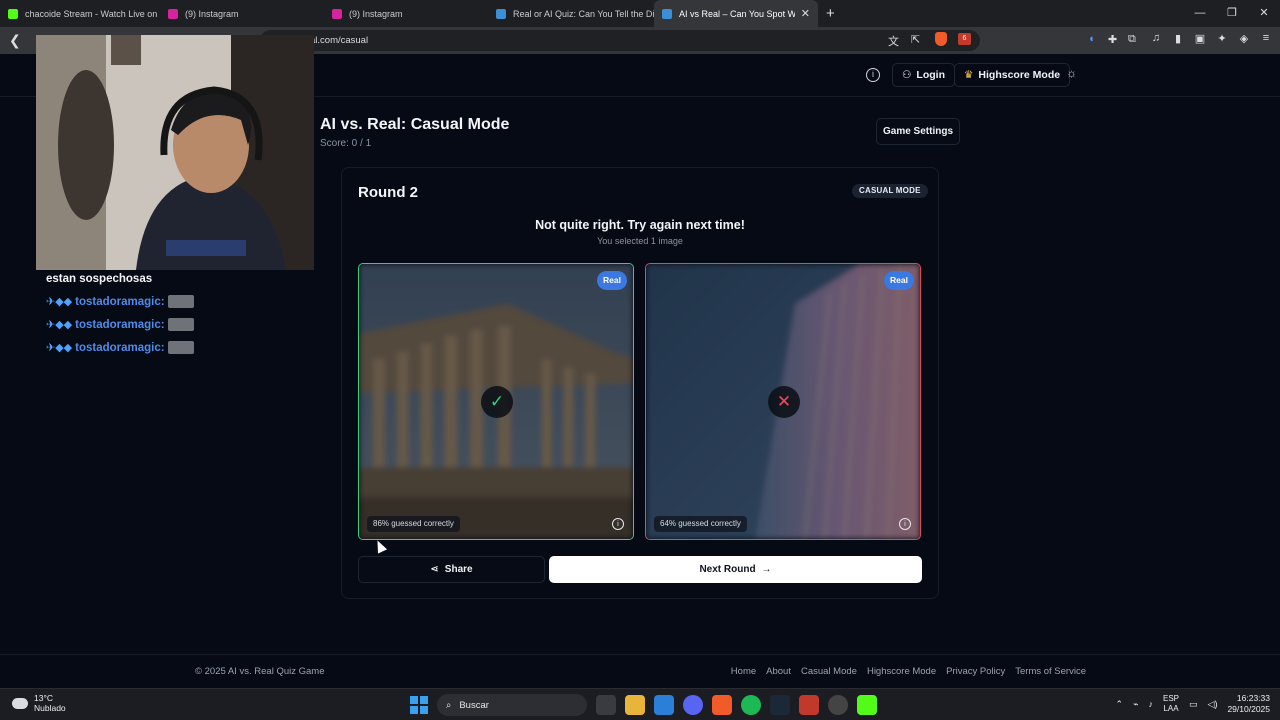  What do you see at coordinates (434, 569) in the screenshot?
I see `share-icon: ⋖` at bounding box center [434, 569].